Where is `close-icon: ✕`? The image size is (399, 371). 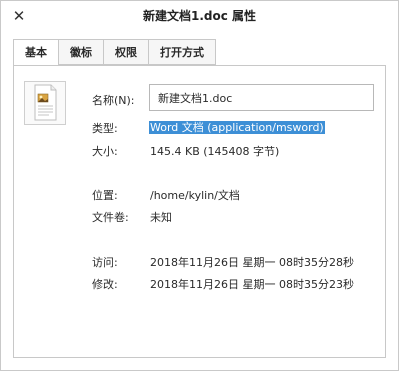 close-icon: ✕ is located at coordinates (19, 16).